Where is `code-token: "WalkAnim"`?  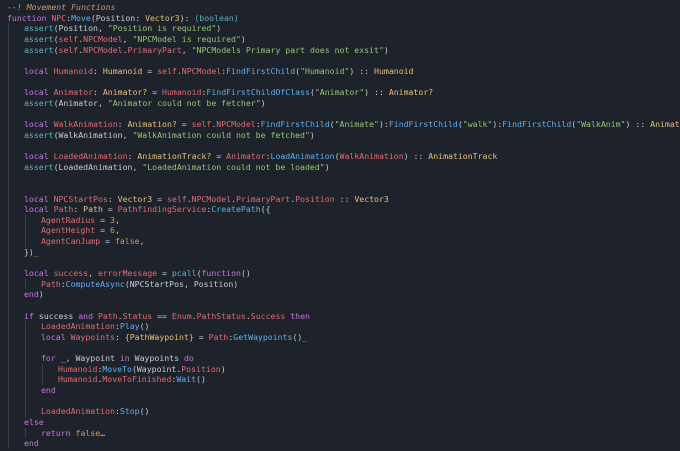 code-token: "WalkAnim" is located at coordinates (601, 124).